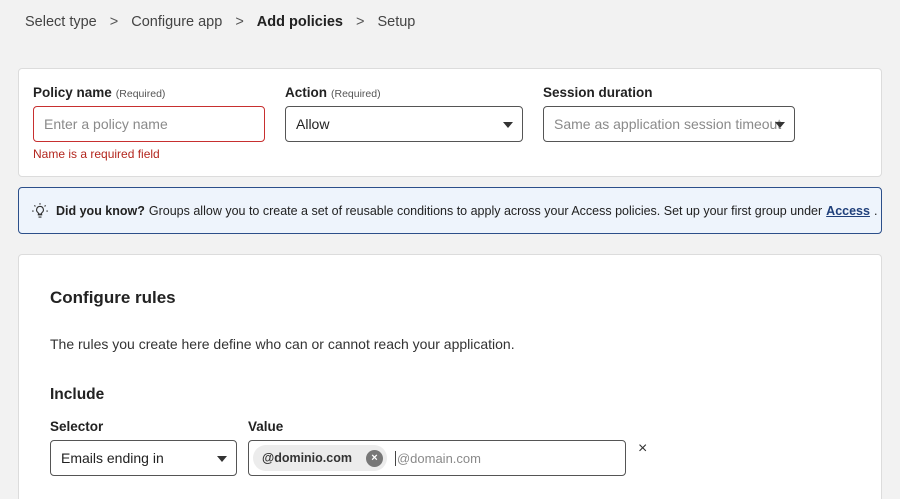  Describe the element at coordinates (299, 22) in the screenshot. I see `breadcrumb-add-policies: Add policies` at that location.